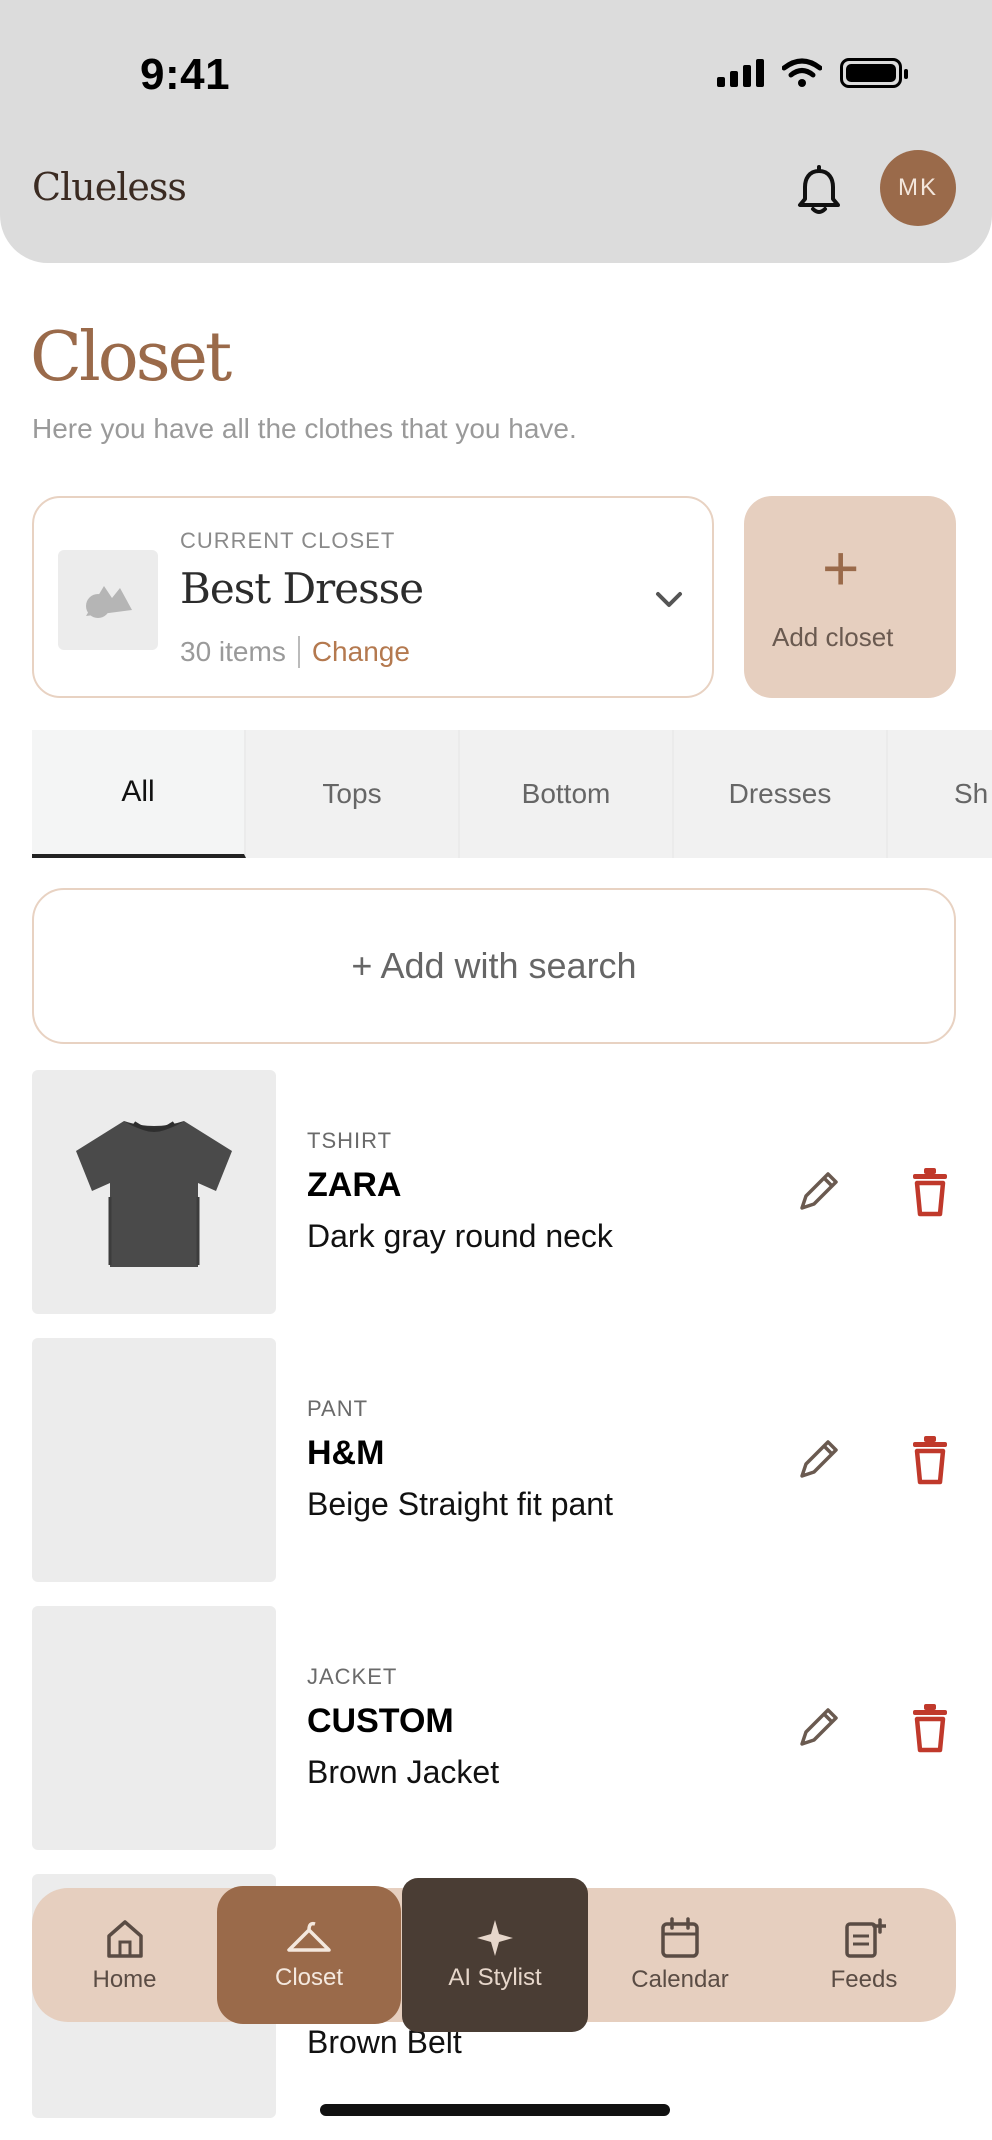  I want to click on list-item: TSHIRT ZARA Dark gray round neck, so click(494, 1192).